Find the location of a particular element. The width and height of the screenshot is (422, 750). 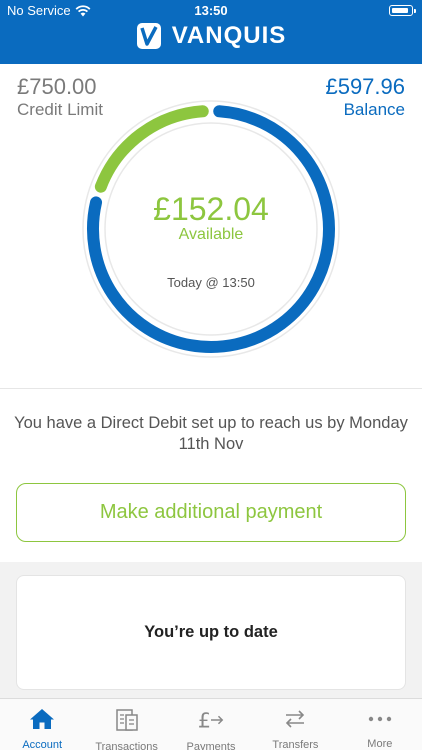

tab-more: More is located at coordinates (380, 724).